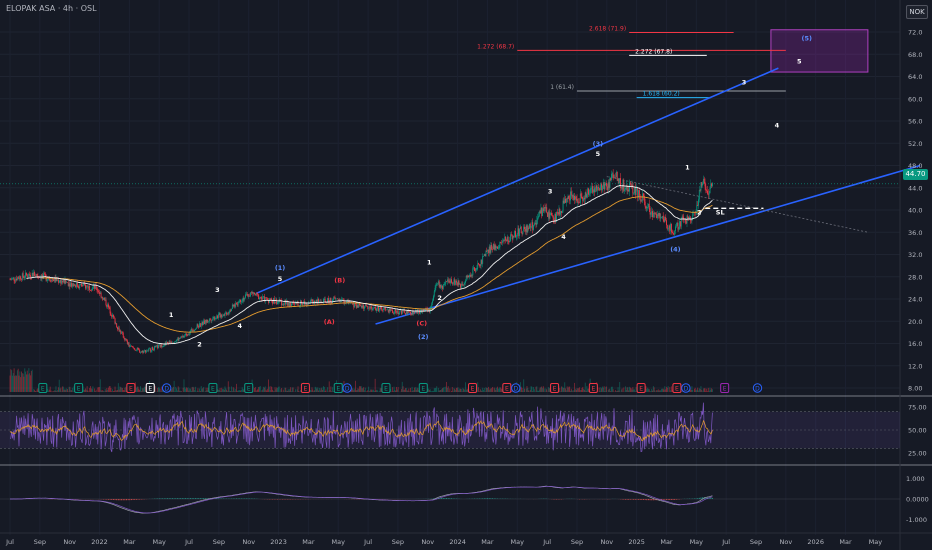 Image resolution: width=932 pixels, height=550 pixels. Describe the element at coordinates (473, 388) in the screenshot. I see `event-marker-label: E` at that location.